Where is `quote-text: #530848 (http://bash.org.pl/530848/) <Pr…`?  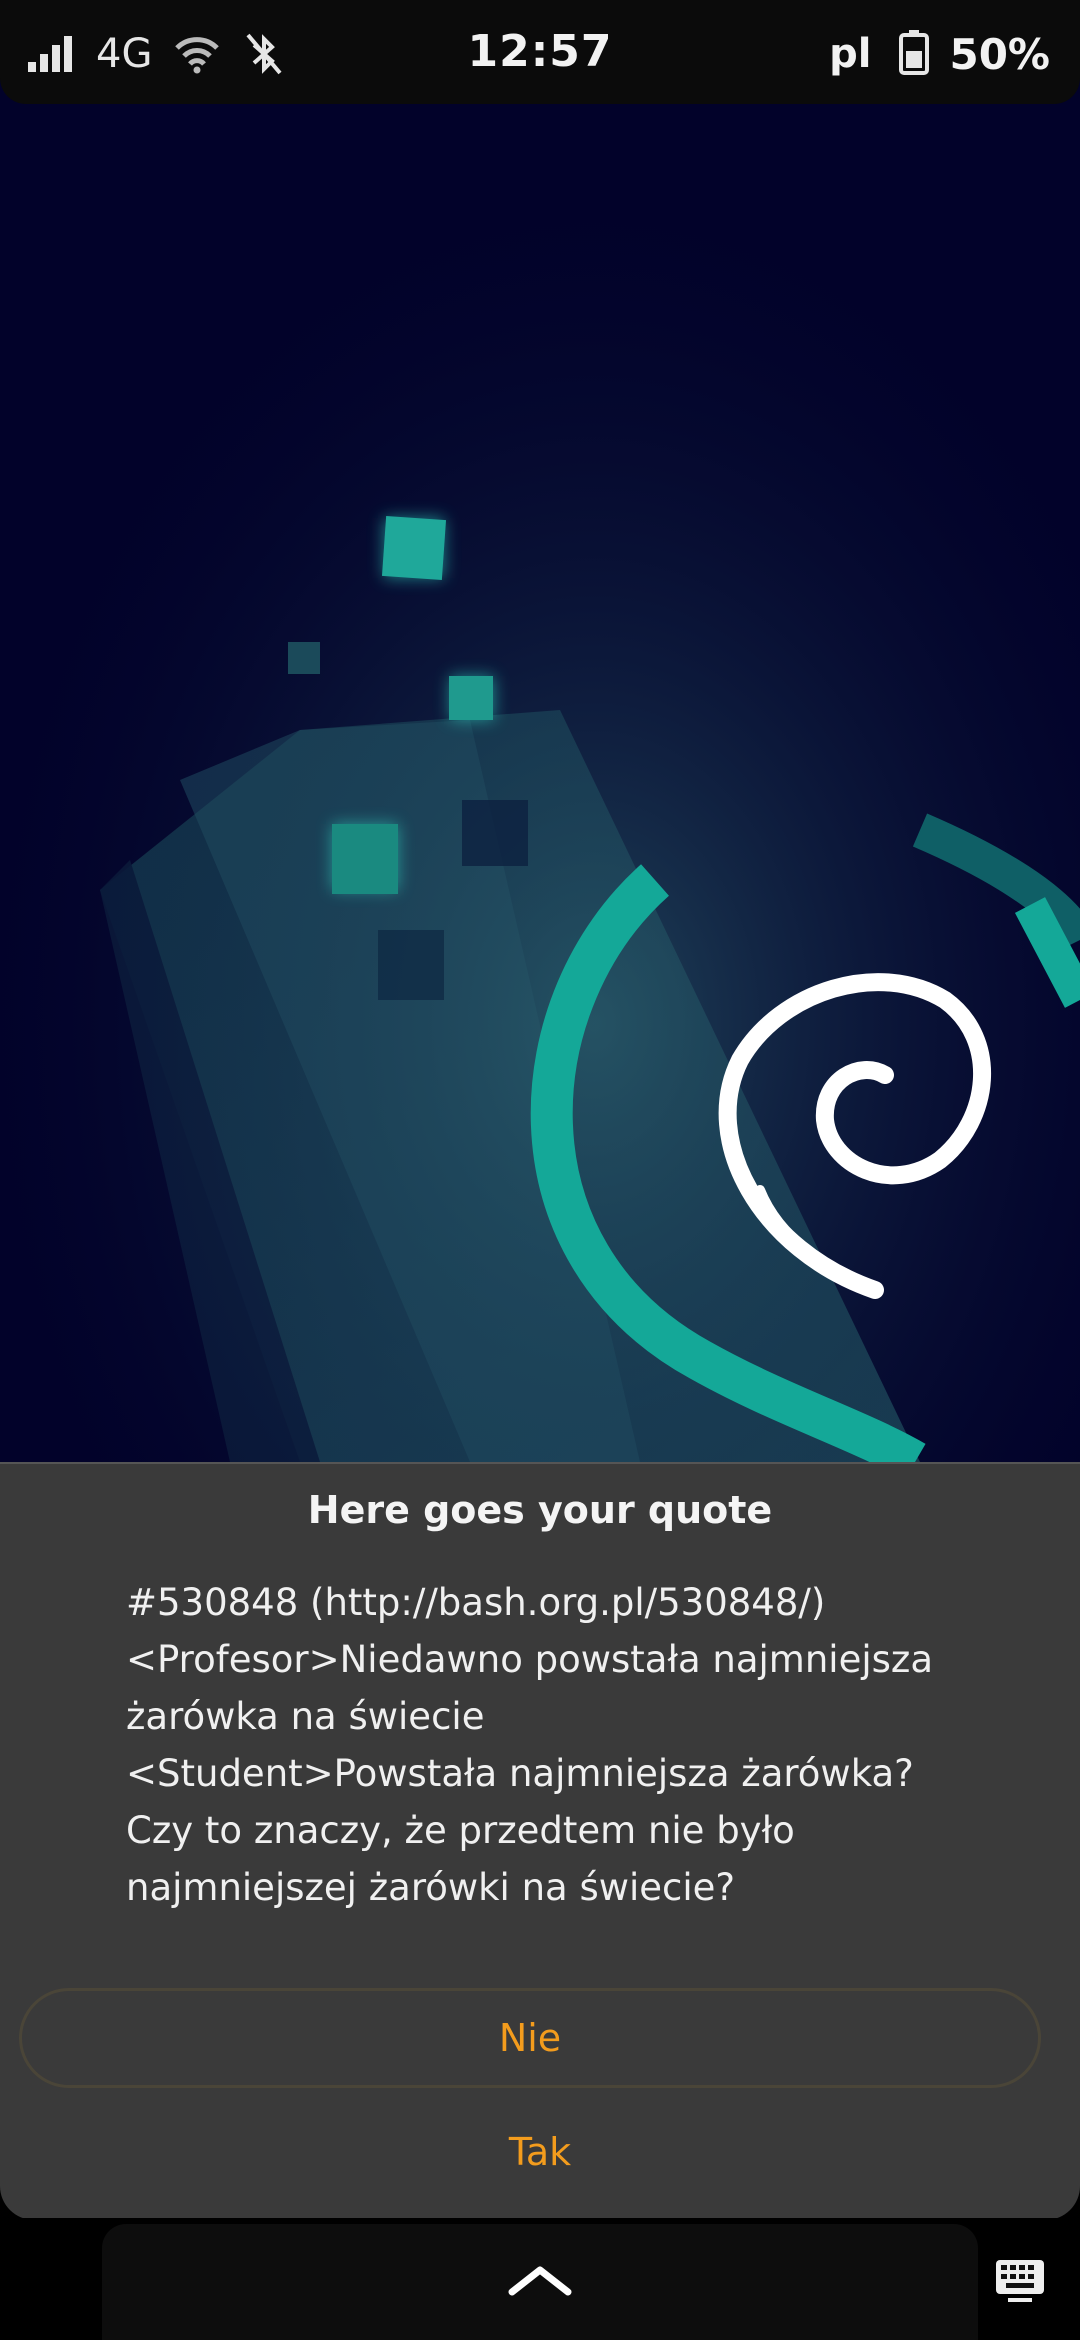 quote-text: #530848 (http://bash.org.pl/530848/) <Pr… is located at coordinates (529, 1745).